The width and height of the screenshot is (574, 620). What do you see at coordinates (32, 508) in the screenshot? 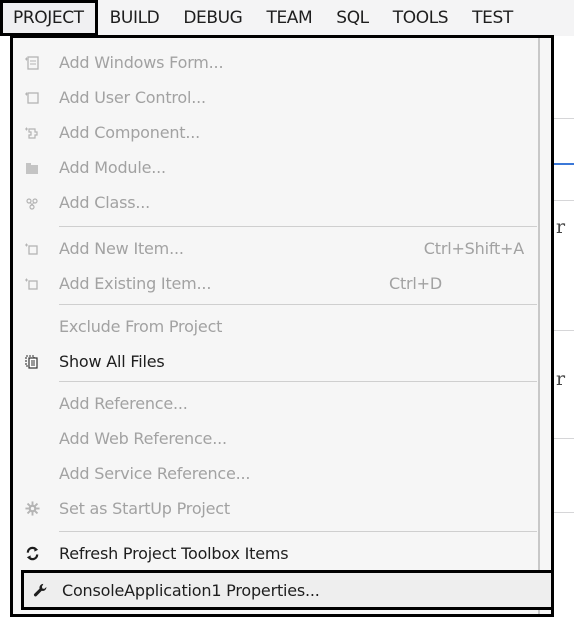
I see `gear-icon` at bounding box center [32, 508].